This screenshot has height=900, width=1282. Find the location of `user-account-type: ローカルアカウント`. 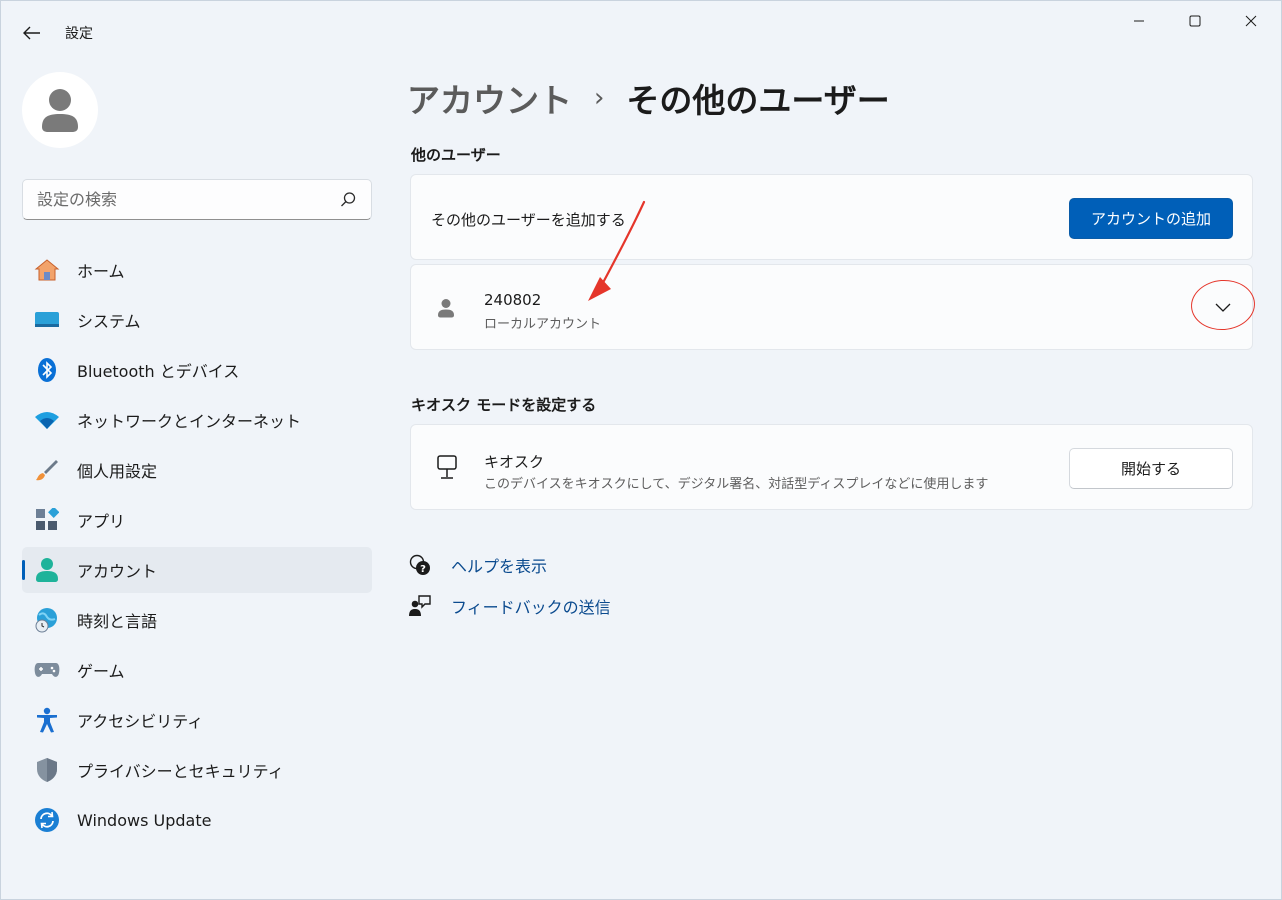

user-account-type: ローカルアカウント is located at coordinates (543, 324).